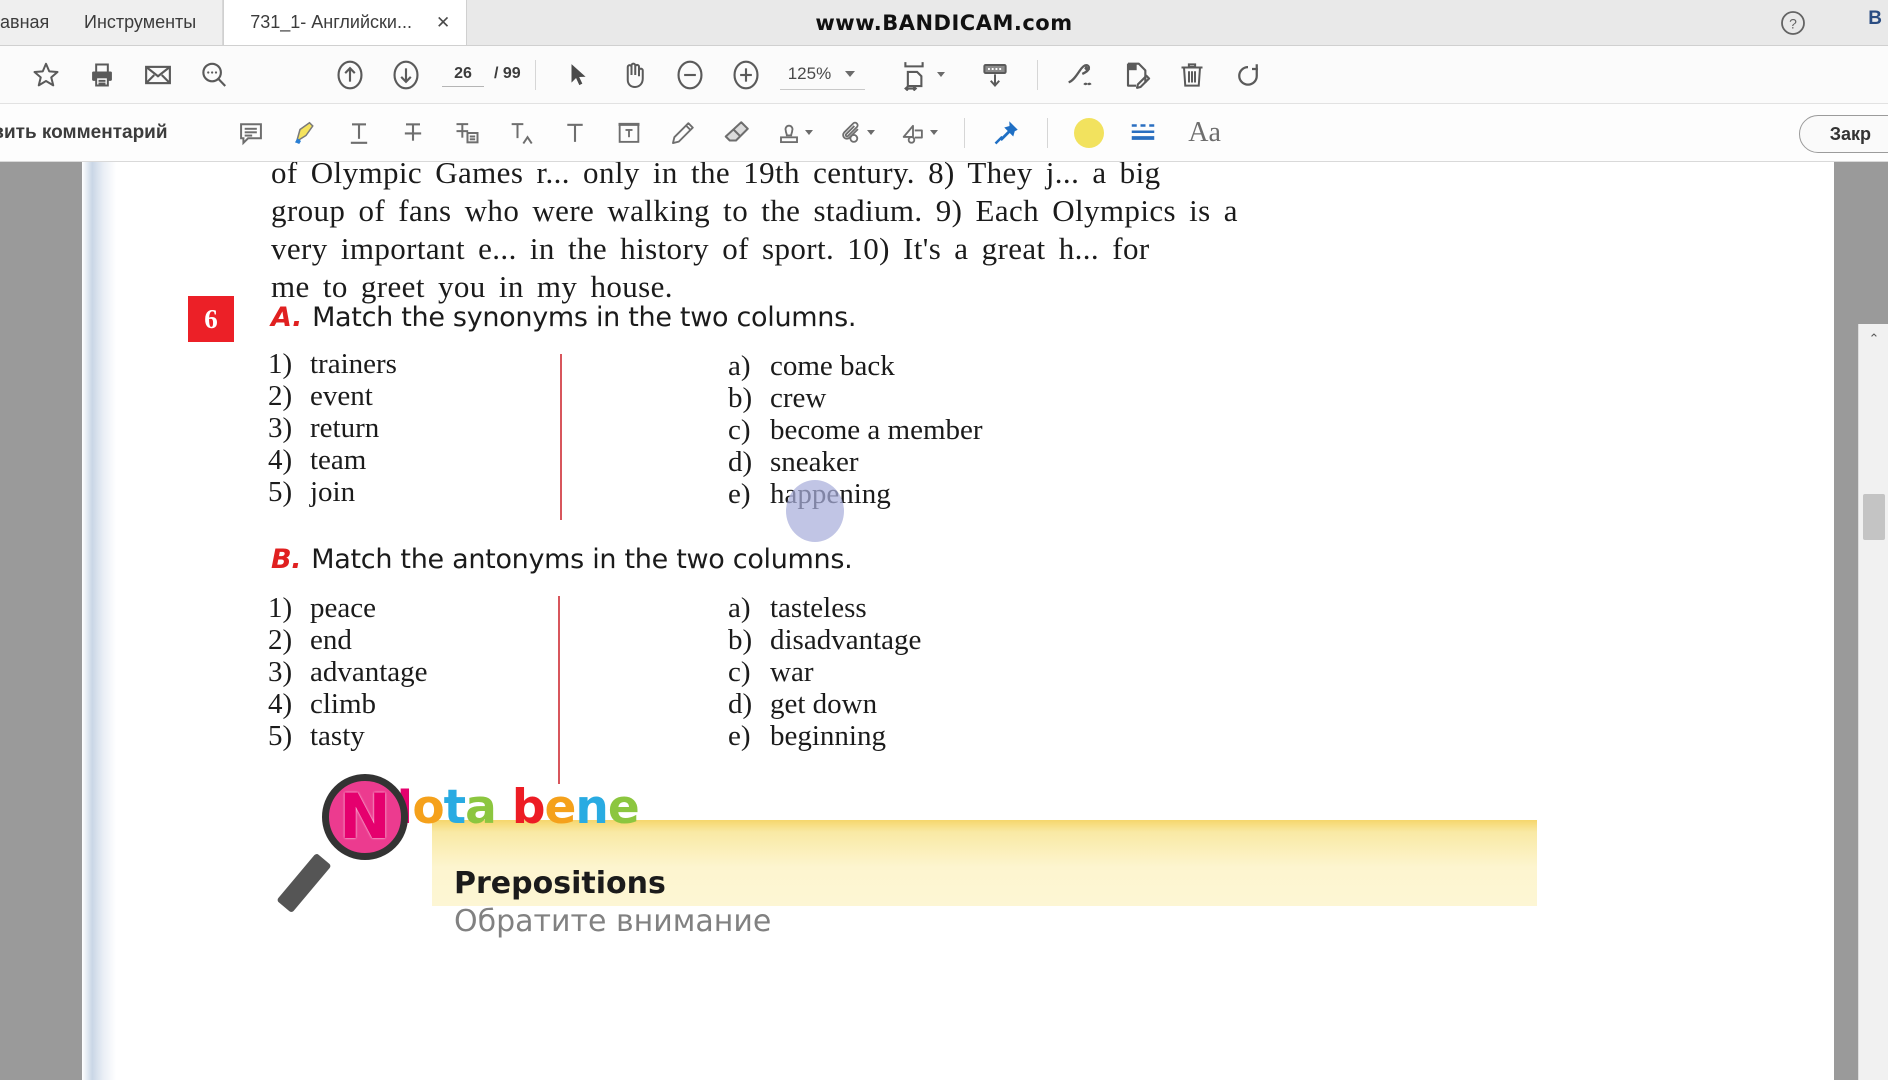 Image resolution: width=1888 pixels, height=1080 pixels. Describe the element at coordinates (824, 640) in the screenshot. I see `list-item: b) disadvantage` at that location.